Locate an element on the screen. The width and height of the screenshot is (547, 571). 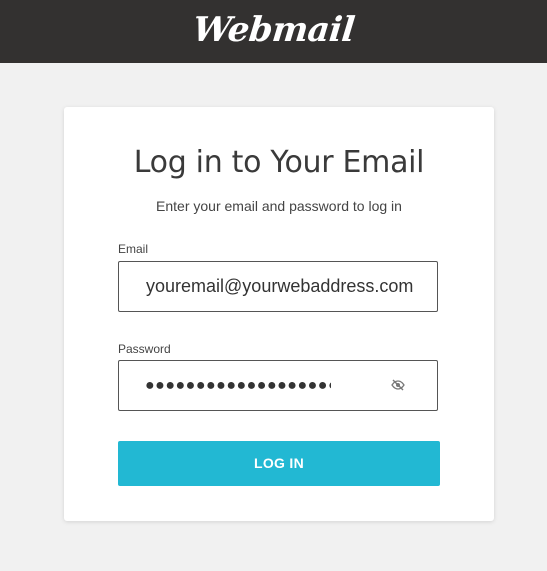
page-subtitle: Enter your email and password to log in is located at coordinates (279, 206).